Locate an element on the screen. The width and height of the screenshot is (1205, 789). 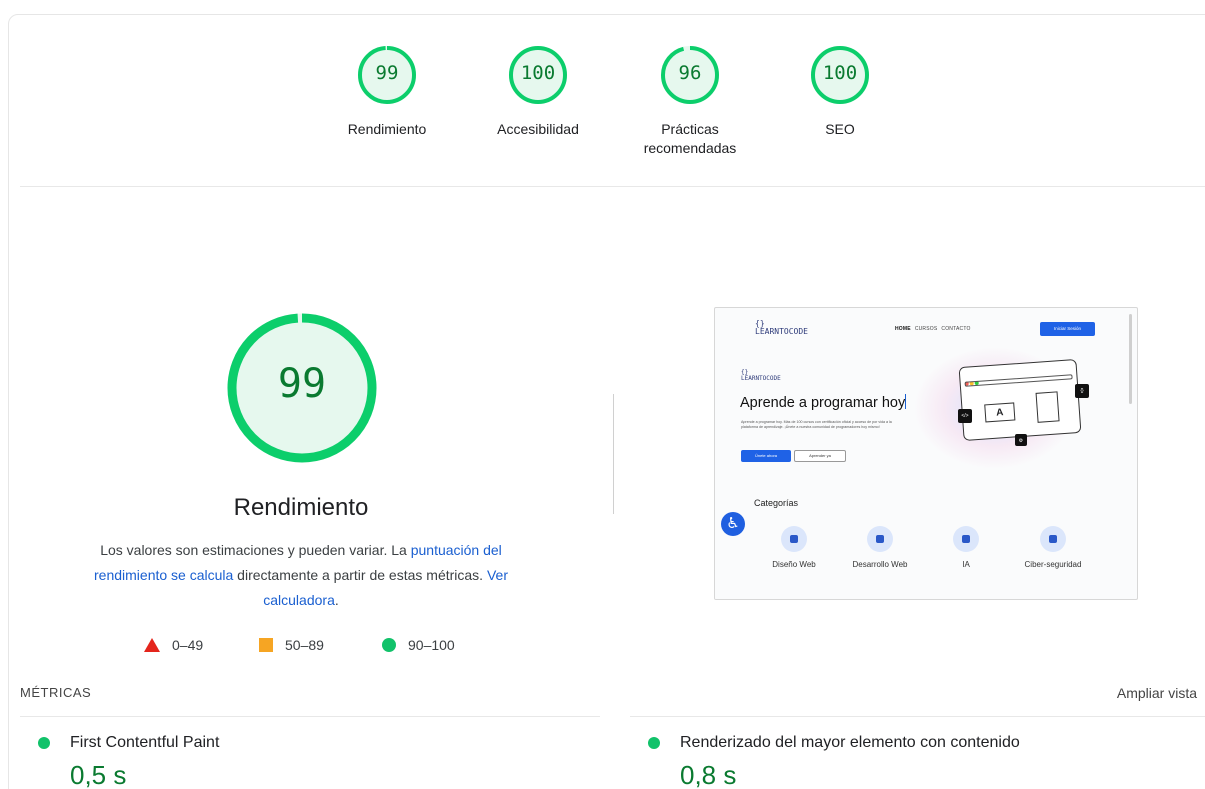
legend-average: 50–89 is located at coordinates (291, 645).